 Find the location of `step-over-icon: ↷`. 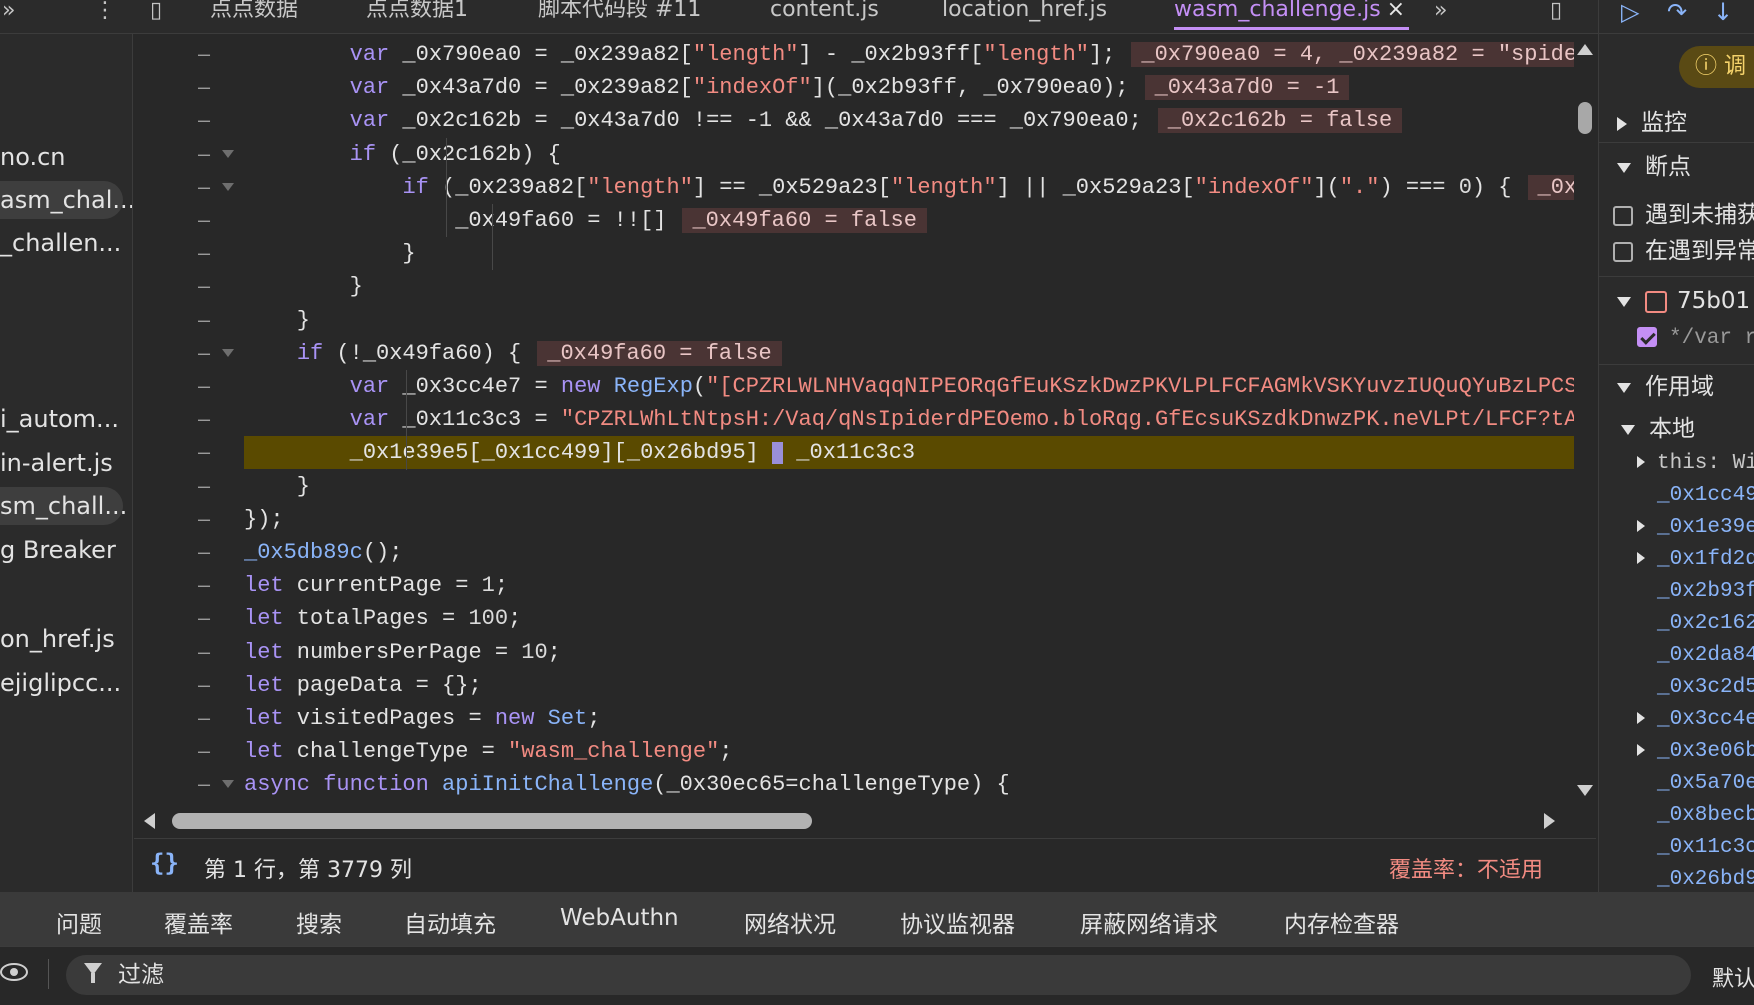

step-over-icon: ↷ is located at coordinates (1677, 12).